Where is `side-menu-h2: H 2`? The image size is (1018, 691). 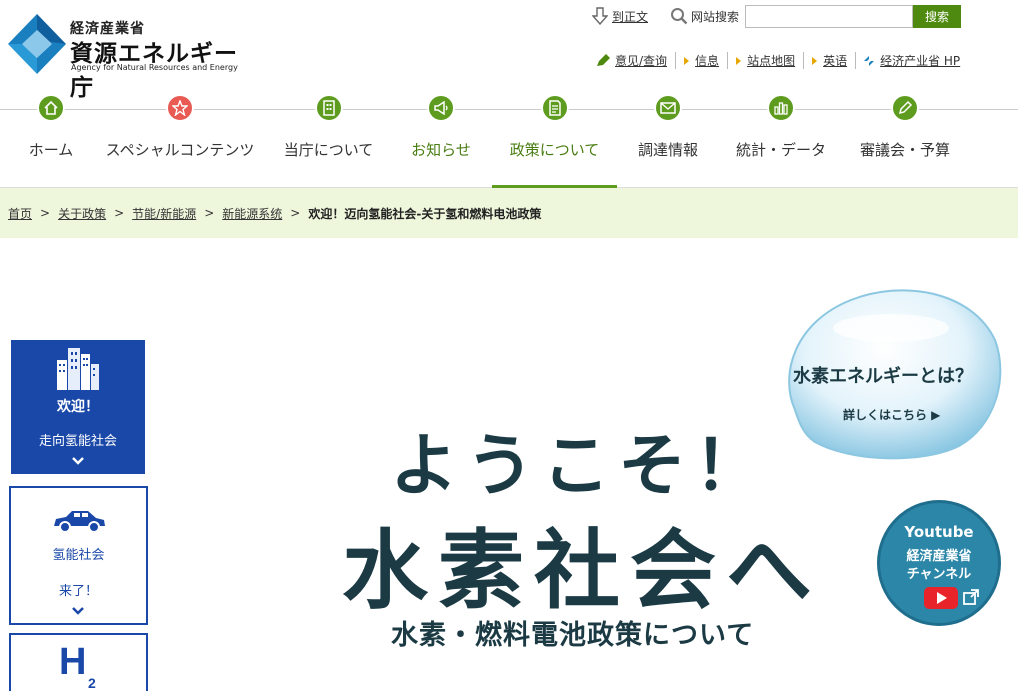
side-menu-h2: H 2 is located at coordinates (78, 662).